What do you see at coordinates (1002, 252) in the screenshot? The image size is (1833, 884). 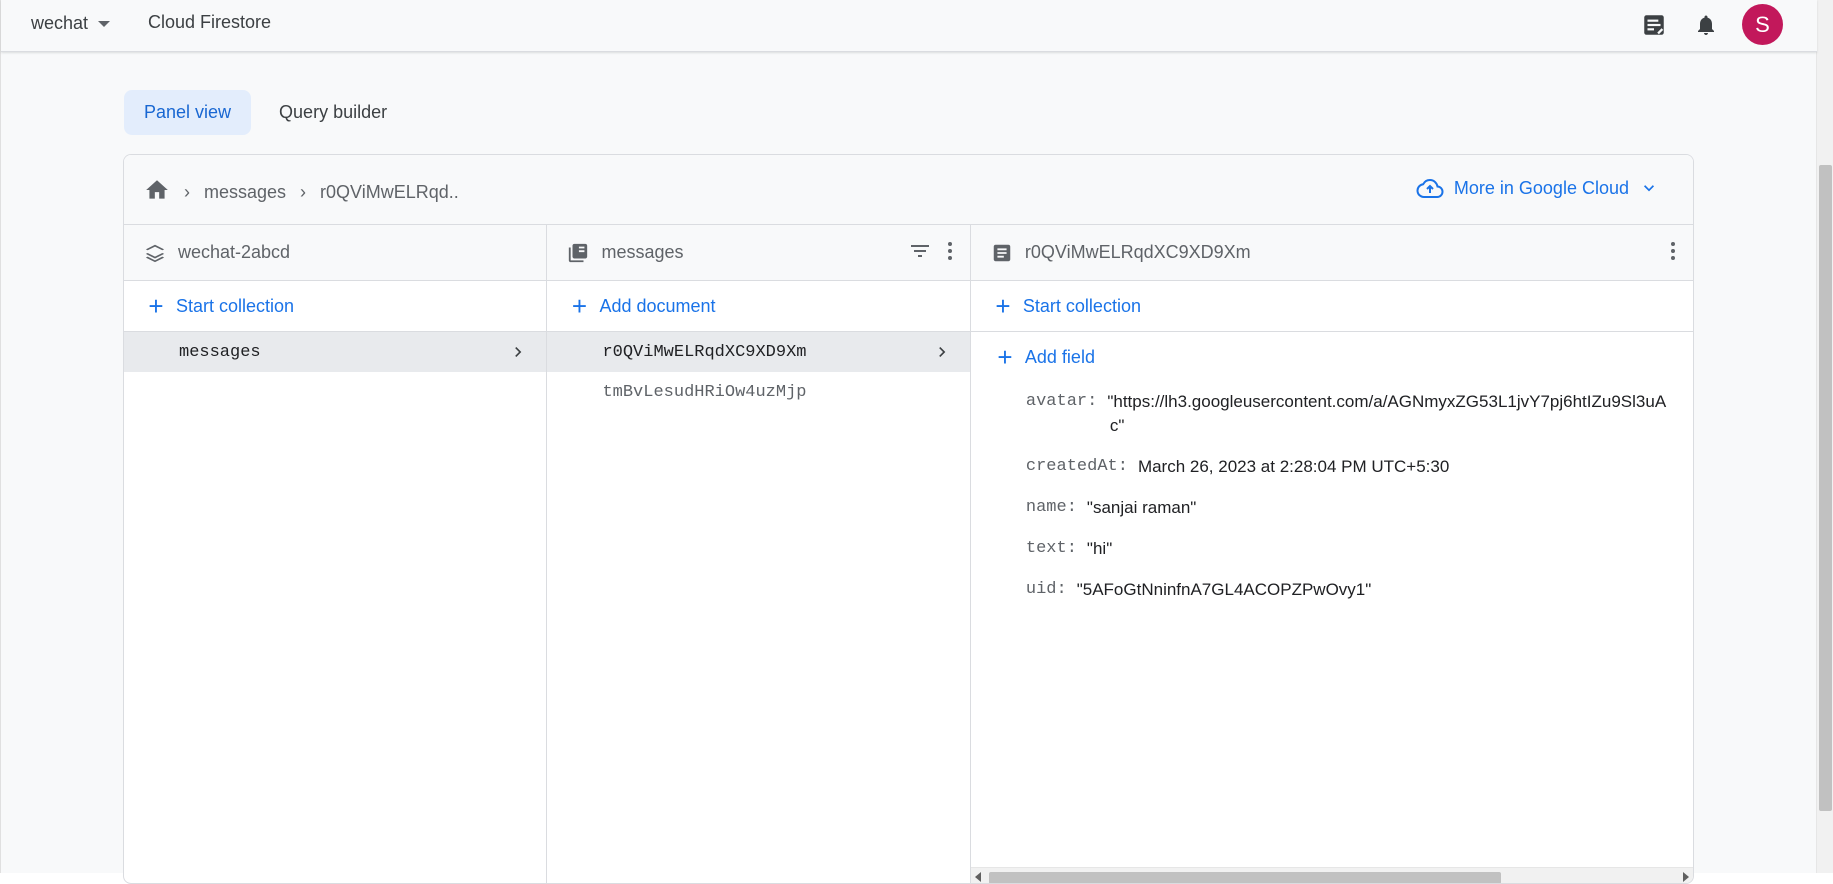 I see `document-icon` at bounding box center [1002, 252].